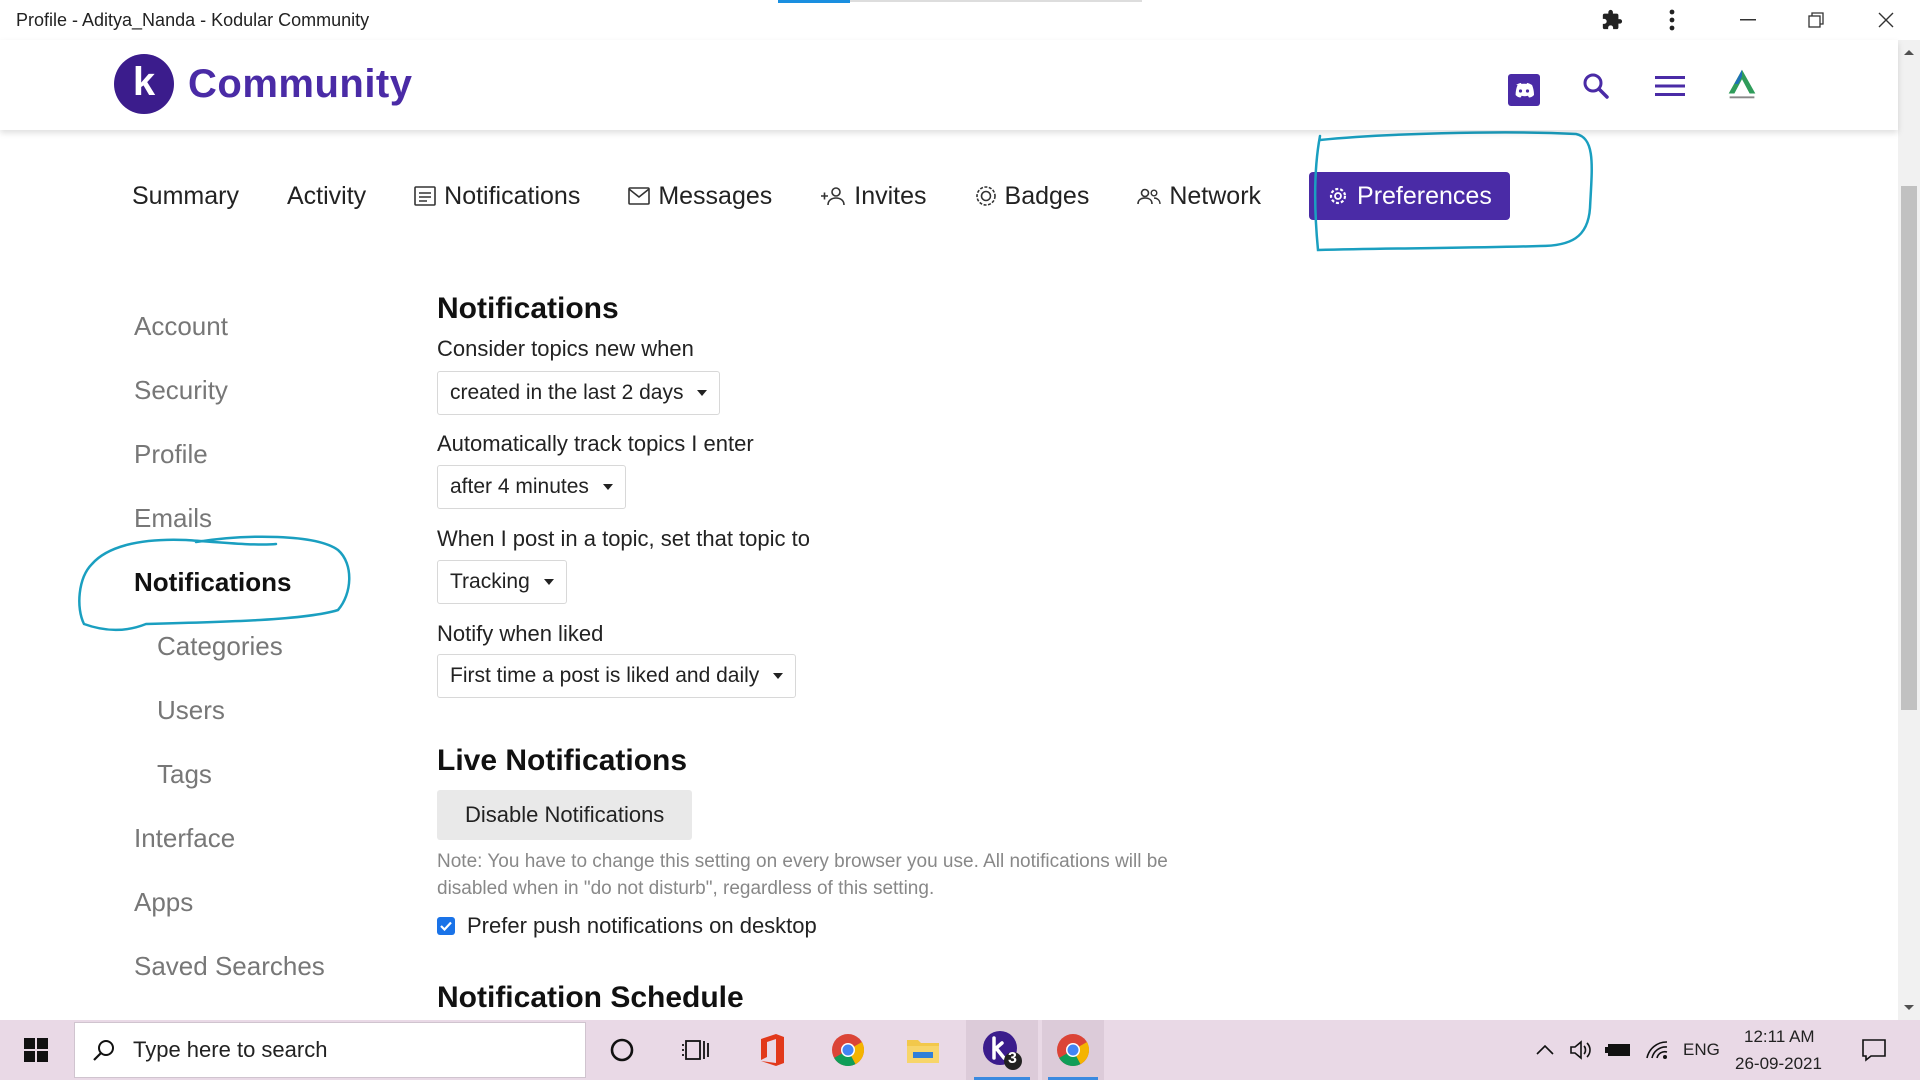  What do you see at coordinates (562, 760) in the screenshot?
I see `live-notifications-heading: Live Notifications` at bounding box center [562, 760].